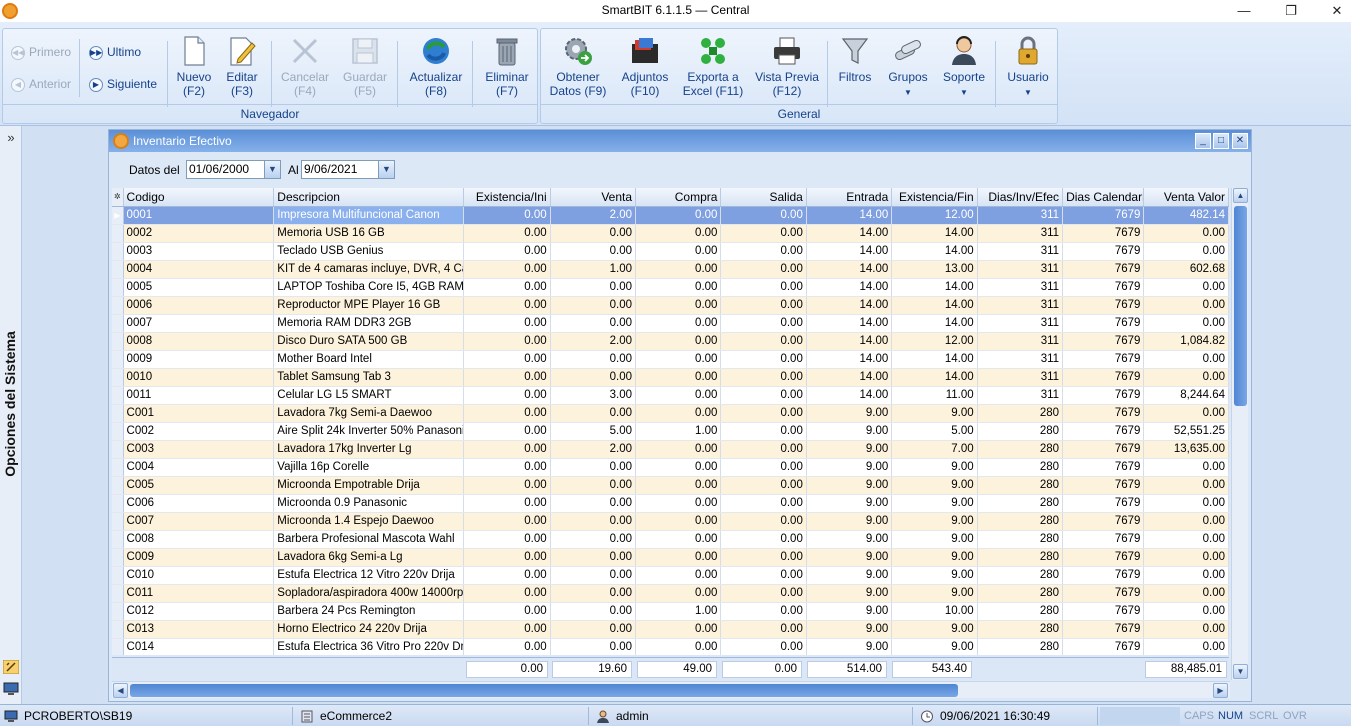  What do you see at coordinates (199, 431) in the screenshot?
I see `table-cell: C002` at bounding box center [199, 431].